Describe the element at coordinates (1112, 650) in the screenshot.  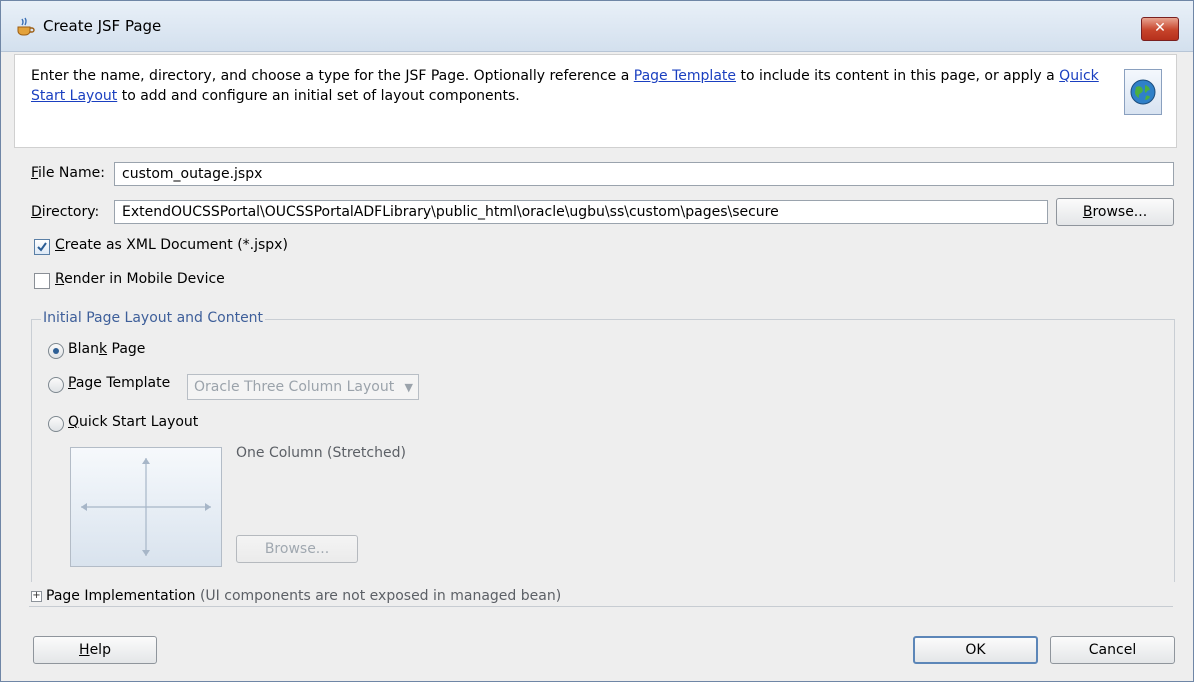
I see `cancel-button: Cancel` at that location.